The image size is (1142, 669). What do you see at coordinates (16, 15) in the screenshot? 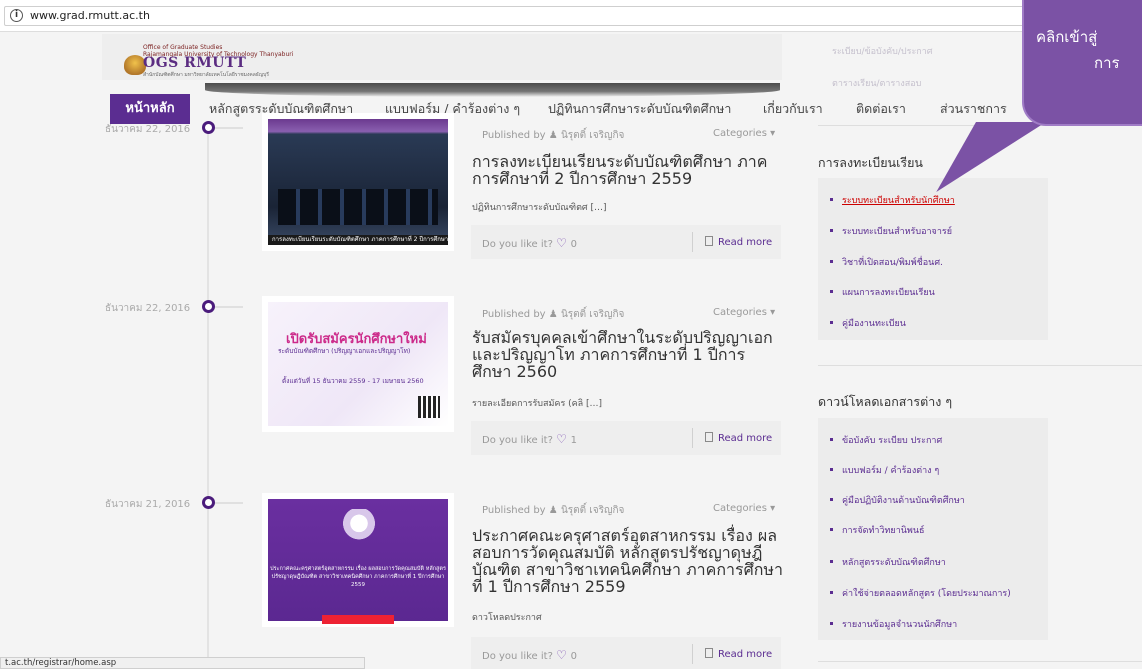
I see `info-icon: i` at bounding box center [16, 15].